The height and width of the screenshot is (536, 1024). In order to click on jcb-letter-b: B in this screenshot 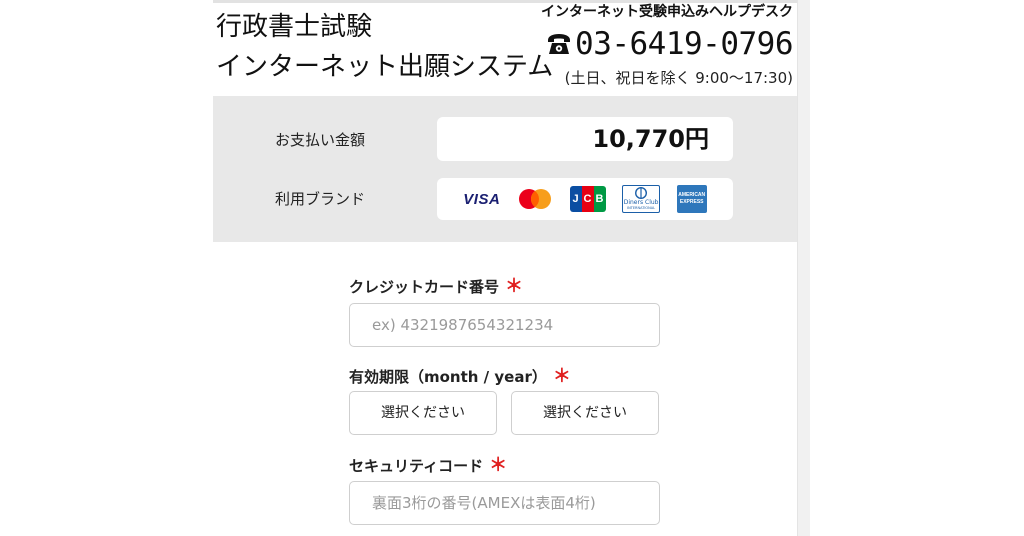, I will do `click(599, 199)`.